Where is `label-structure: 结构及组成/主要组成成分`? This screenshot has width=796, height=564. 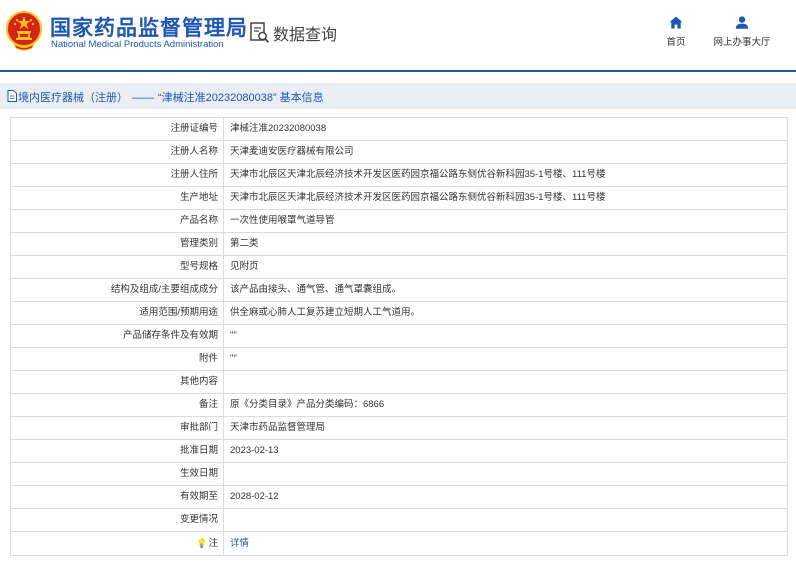 label-structure: 结构及组成/主要组成成分 is located at coordinates (117, 290).